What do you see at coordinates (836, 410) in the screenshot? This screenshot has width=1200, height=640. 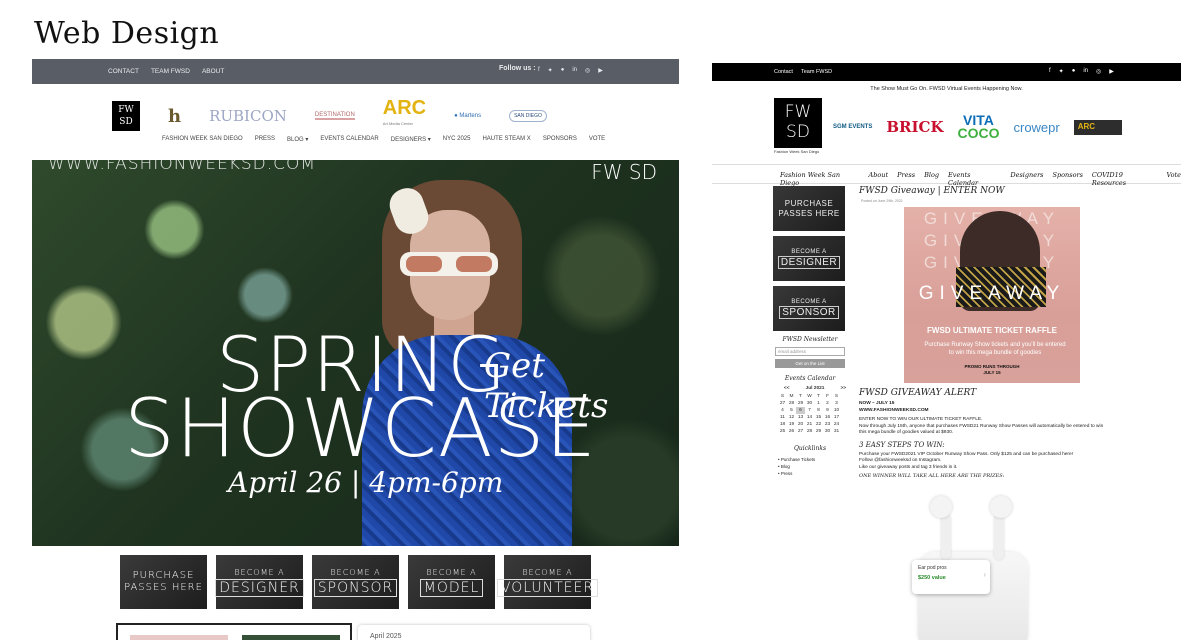 I see `calendar-day: 10` at bounding box center [836, 410].